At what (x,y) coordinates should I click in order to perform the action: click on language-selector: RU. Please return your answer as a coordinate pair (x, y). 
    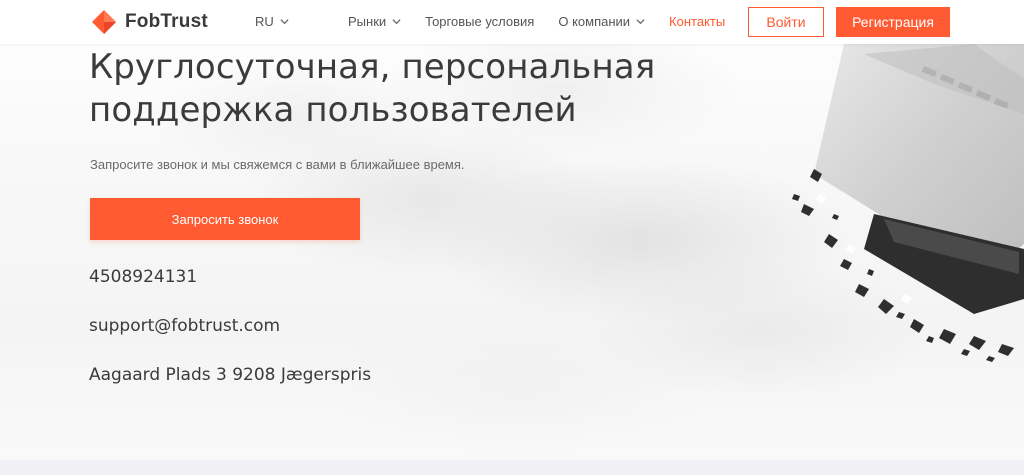
    Looking at the image, I should click on (272, 21).